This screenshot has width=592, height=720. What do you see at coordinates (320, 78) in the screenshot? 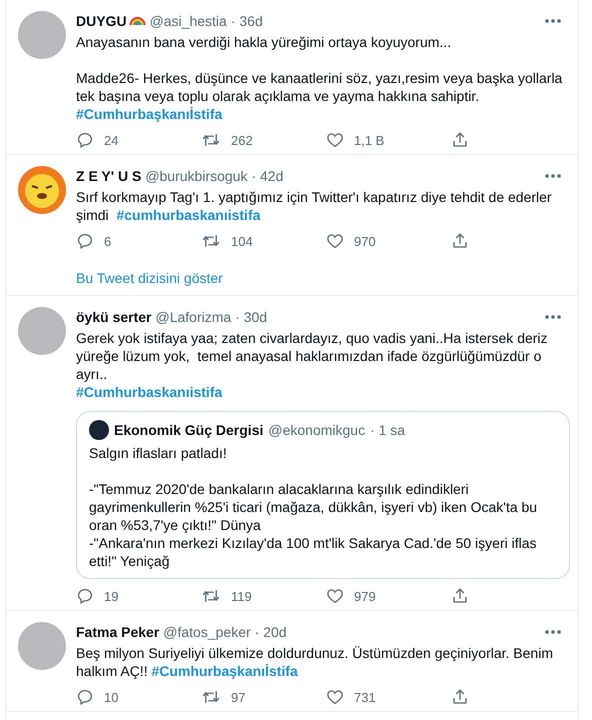
I see `tweet-text: Anayasanın bana verdiği hakla yüreğimi ortaya koyuyorum... Madde26- Herkes, düşünce ve kanaatlerini söz, yazı,resim veya başka yollarla tek başına veya toplu olarak açıklama ve yayma hakkına sahiptir. #Cumhurbaşkanıİstifa` at bounding box center [320, 78].